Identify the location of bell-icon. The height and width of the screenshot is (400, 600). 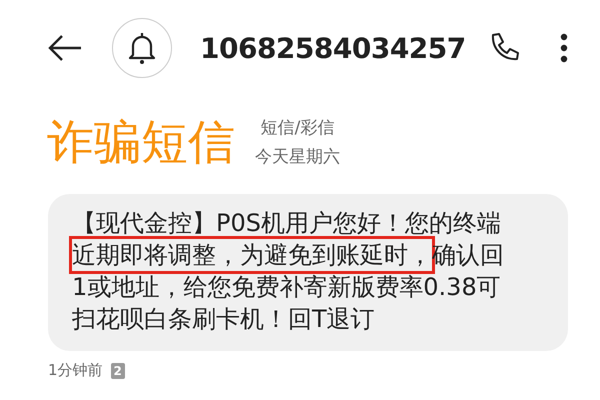
(142, 48).